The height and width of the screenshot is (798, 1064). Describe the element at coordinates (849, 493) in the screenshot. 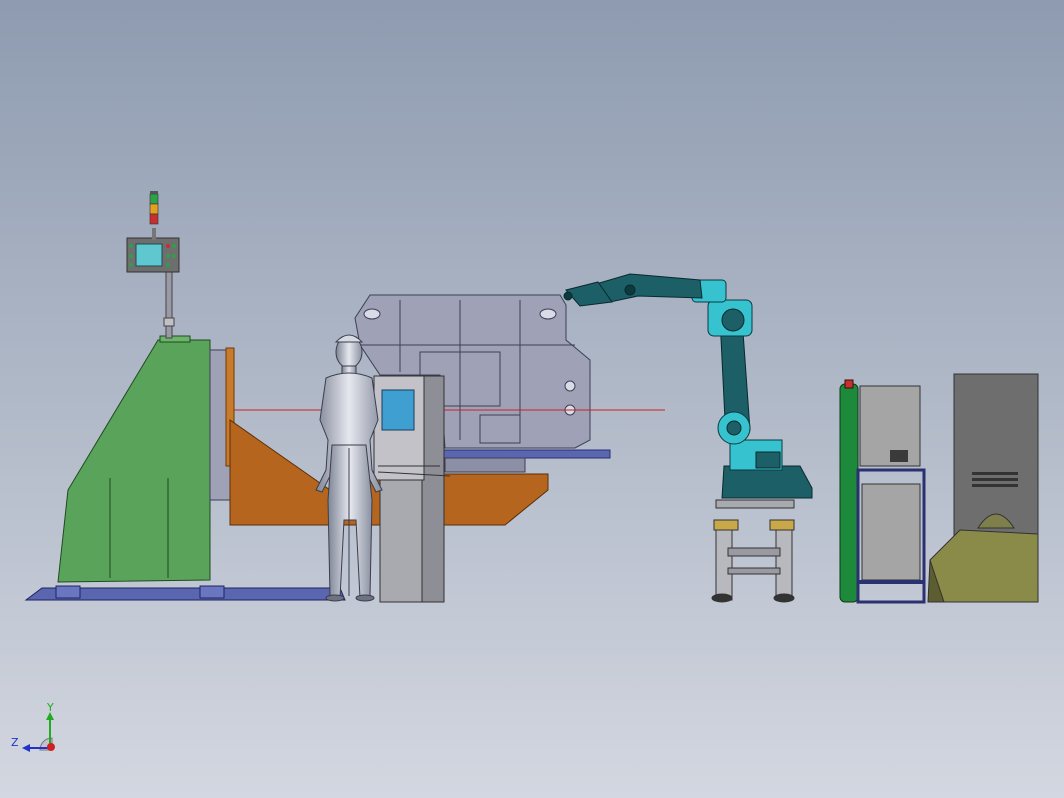

I see `gas-cylinder` at that location.